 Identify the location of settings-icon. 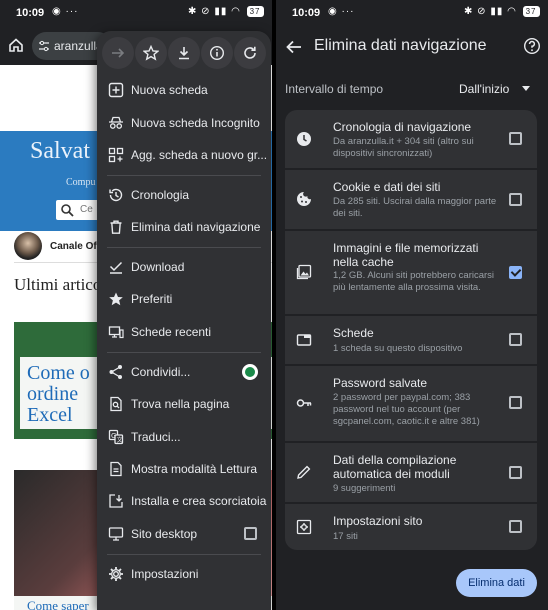
(116, 574).